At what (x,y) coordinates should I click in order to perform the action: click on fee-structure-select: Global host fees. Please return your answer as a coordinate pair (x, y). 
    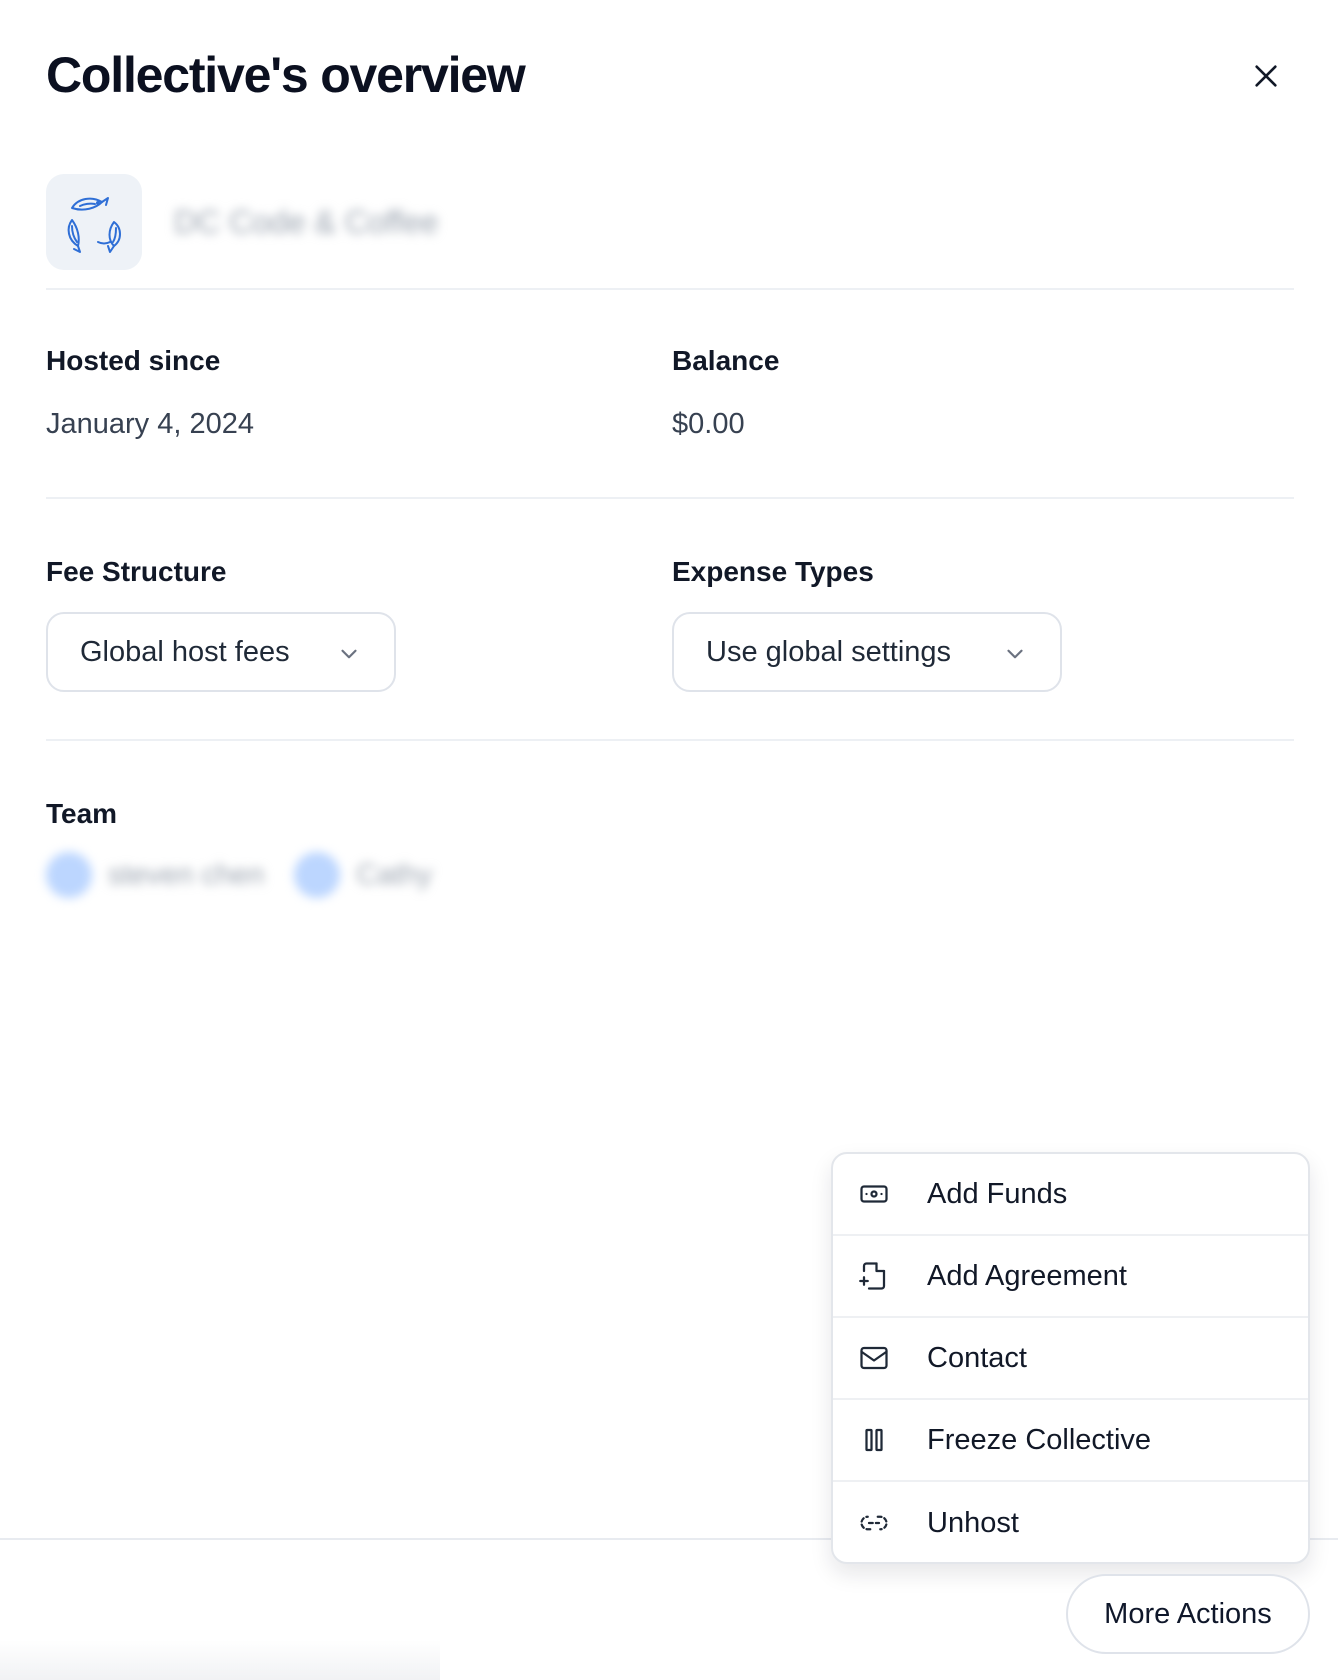
    Looking at the image, I should click on (221, 652).